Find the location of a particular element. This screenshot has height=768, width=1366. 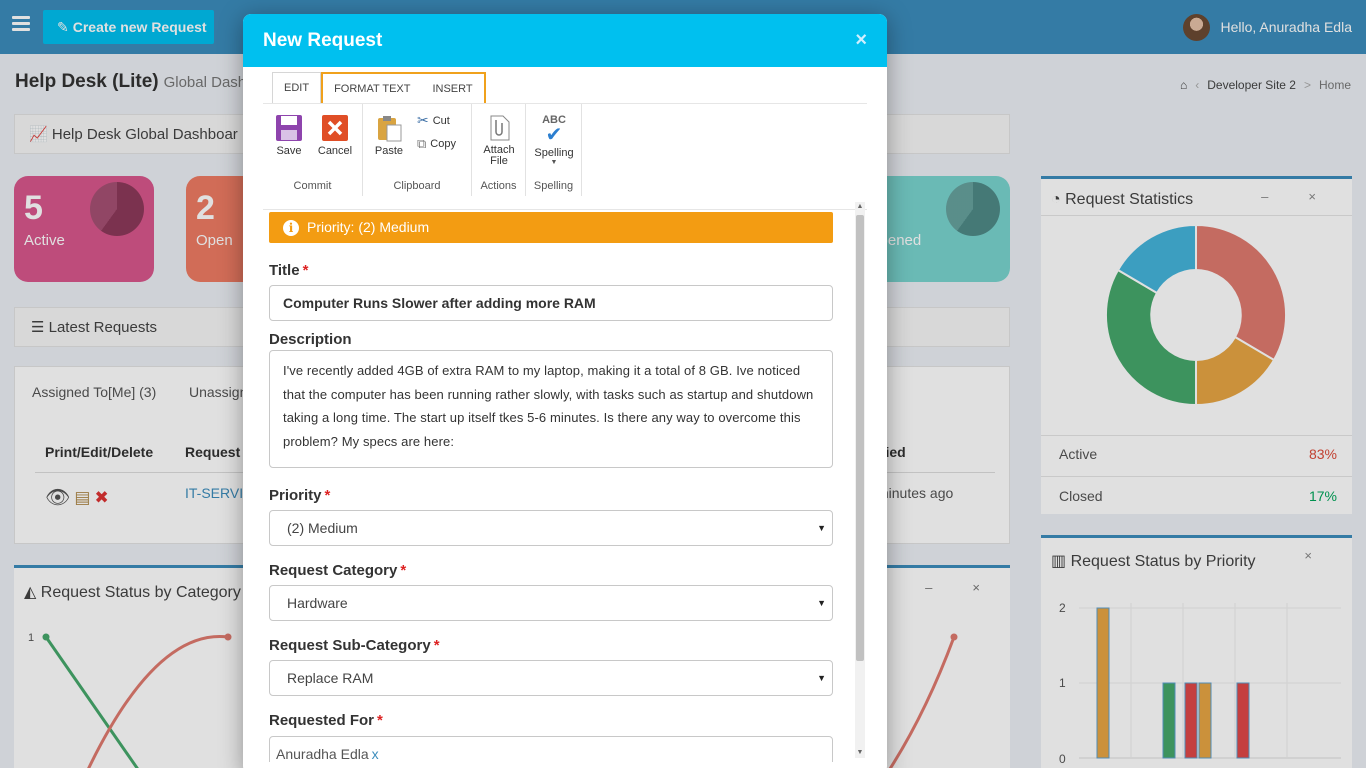

save-button: Save is located at coordinates (289, 135).